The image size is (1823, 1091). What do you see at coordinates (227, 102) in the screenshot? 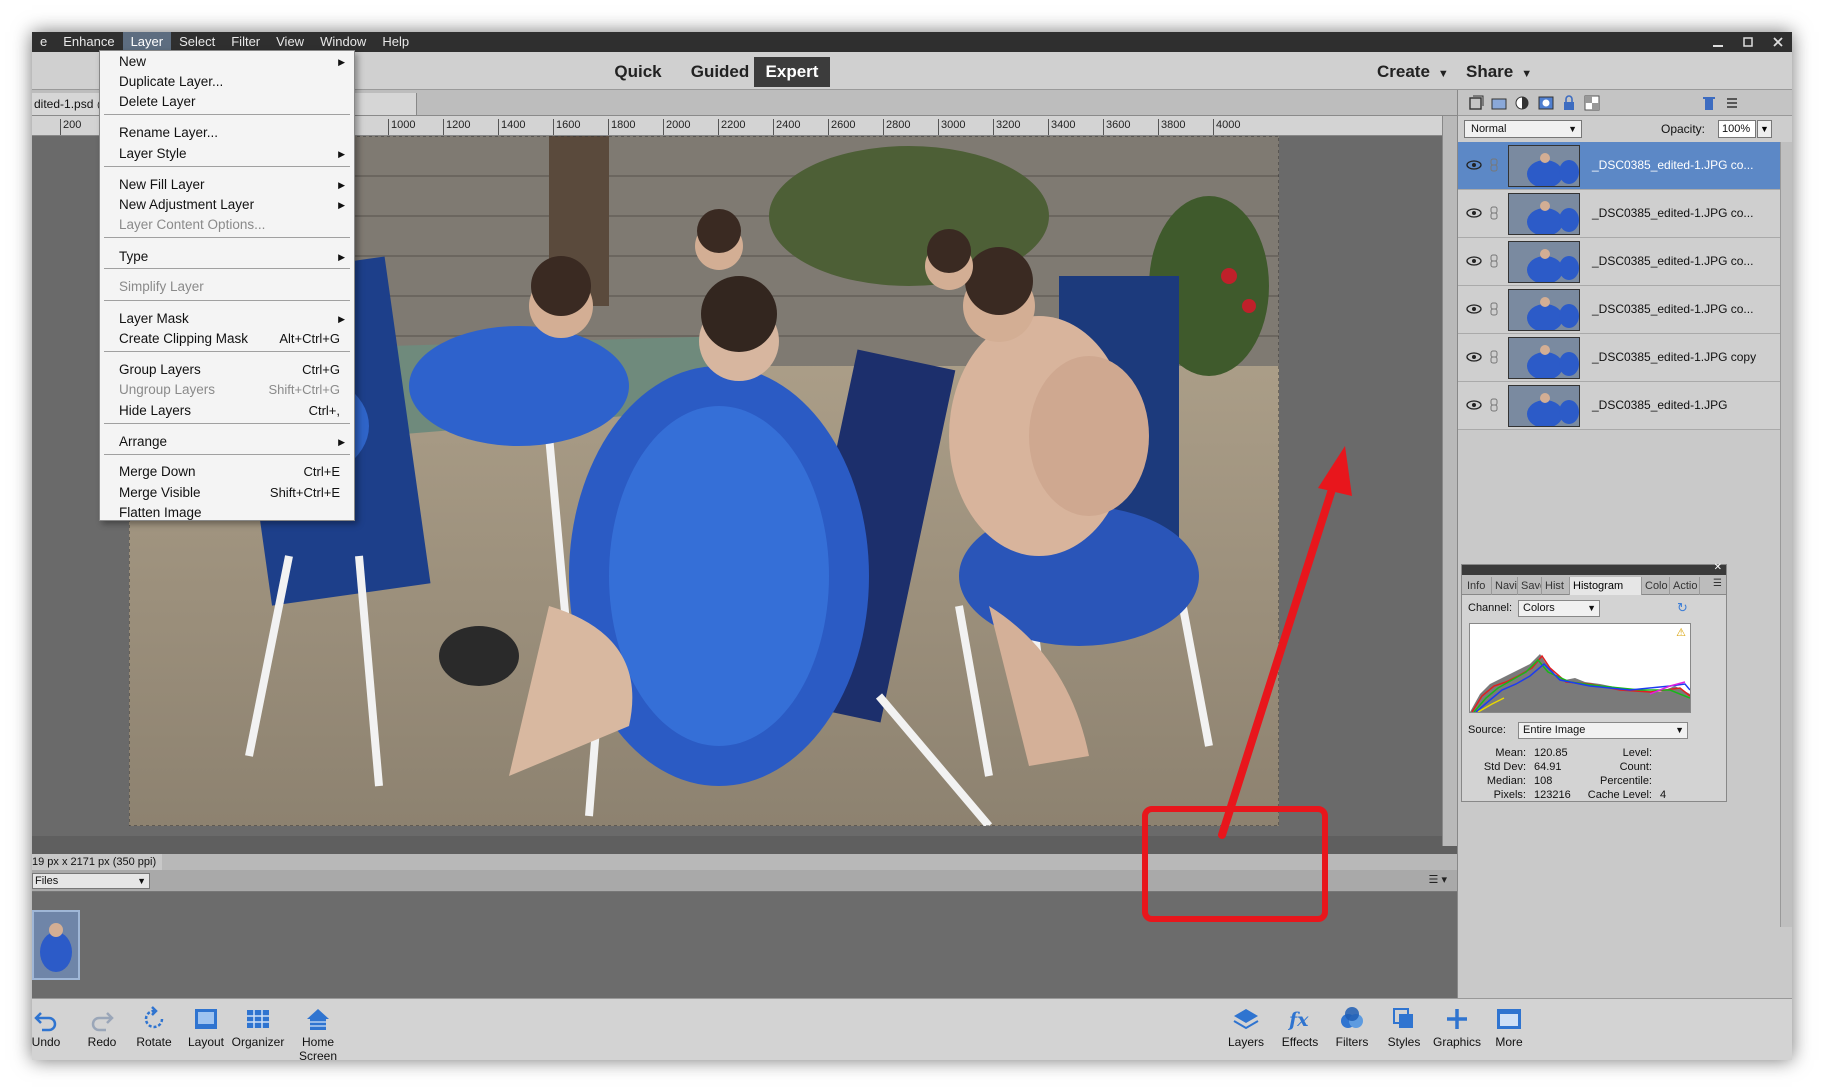
I see `menu-item-delete-layer: Delete Layer` at bounding box center [227, 102].